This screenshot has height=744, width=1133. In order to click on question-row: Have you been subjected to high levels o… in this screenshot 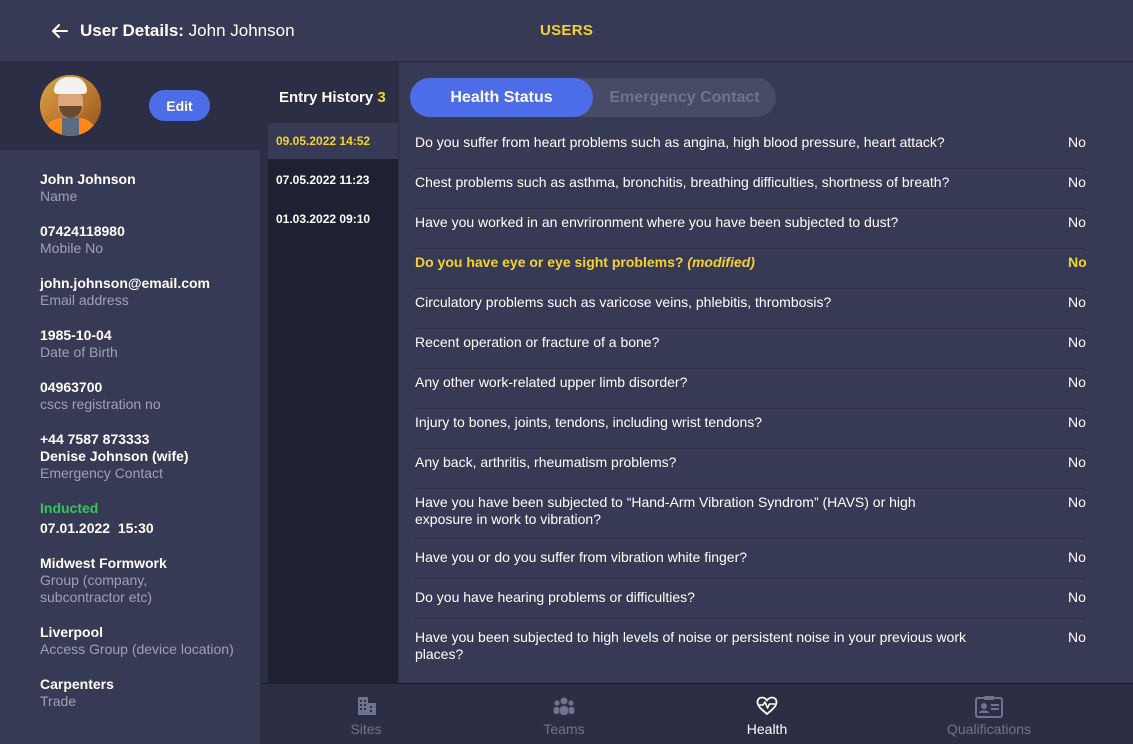, I will do `click(750, 644)`.